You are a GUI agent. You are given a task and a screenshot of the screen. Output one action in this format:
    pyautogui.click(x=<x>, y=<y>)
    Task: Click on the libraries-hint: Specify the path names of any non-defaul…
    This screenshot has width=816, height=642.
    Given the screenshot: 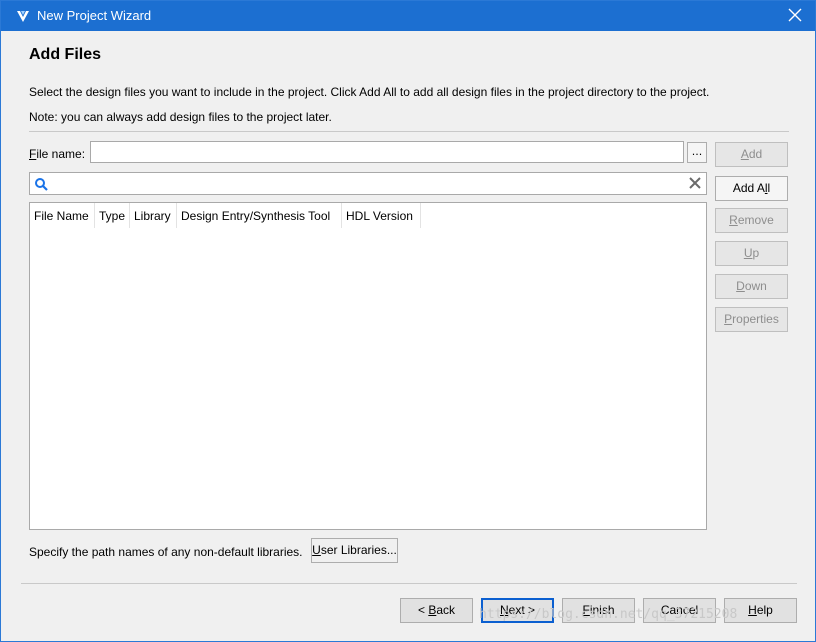 What is the action you would take?
    pyautogui.click(x=166, y=552)
    